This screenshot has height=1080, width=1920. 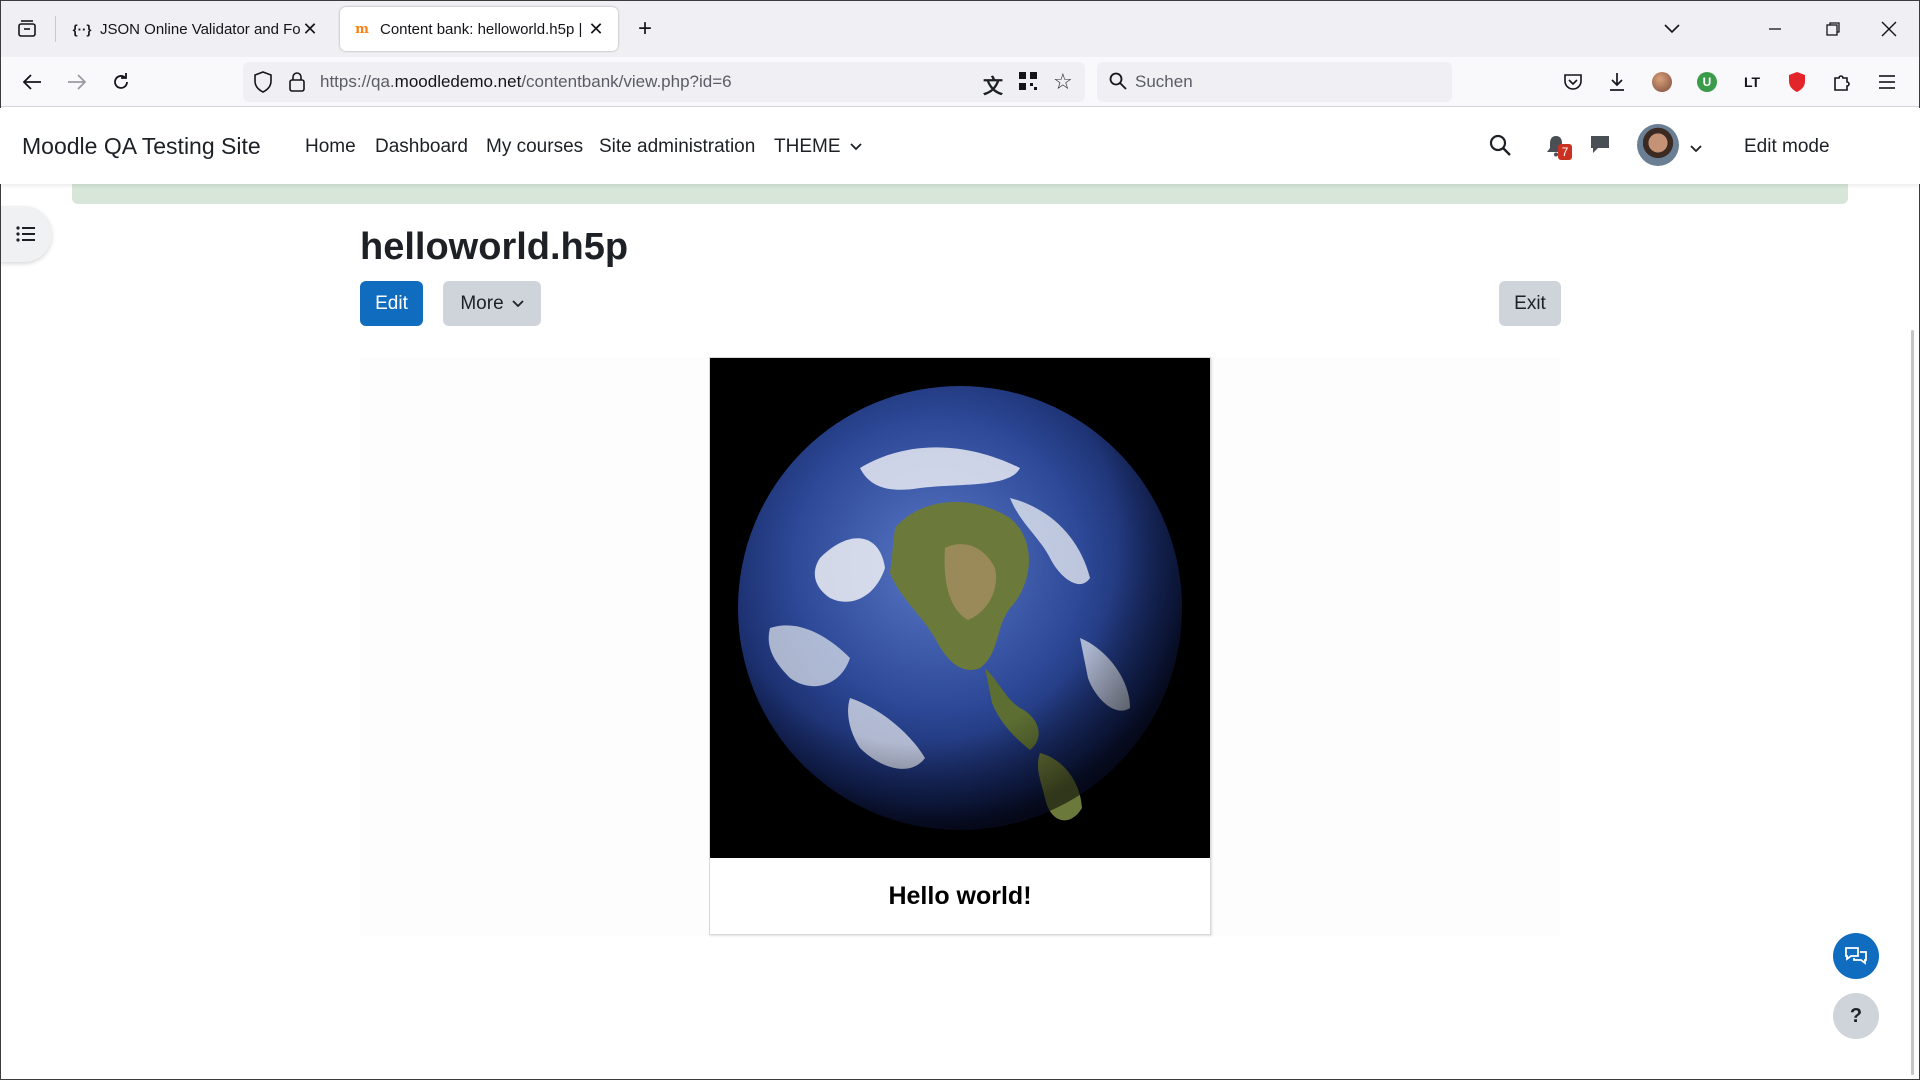 What do you see at coordinates (1833, 29) in the screenshot?
I see `restore-icon` at bounding box center [1833, 29].